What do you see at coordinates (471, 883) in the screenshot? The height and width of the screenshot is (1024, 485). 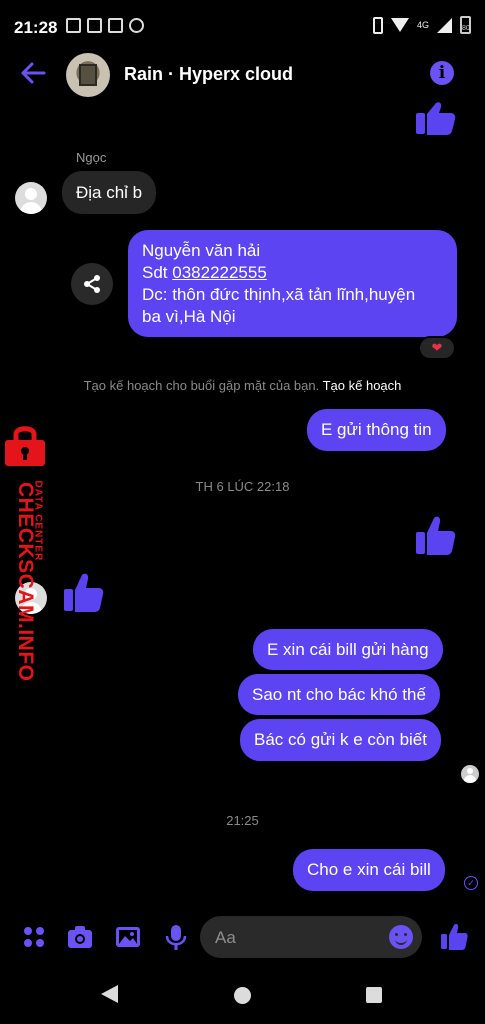 I see `sent-check-icon: ✓` at bounding box center [471, 883].